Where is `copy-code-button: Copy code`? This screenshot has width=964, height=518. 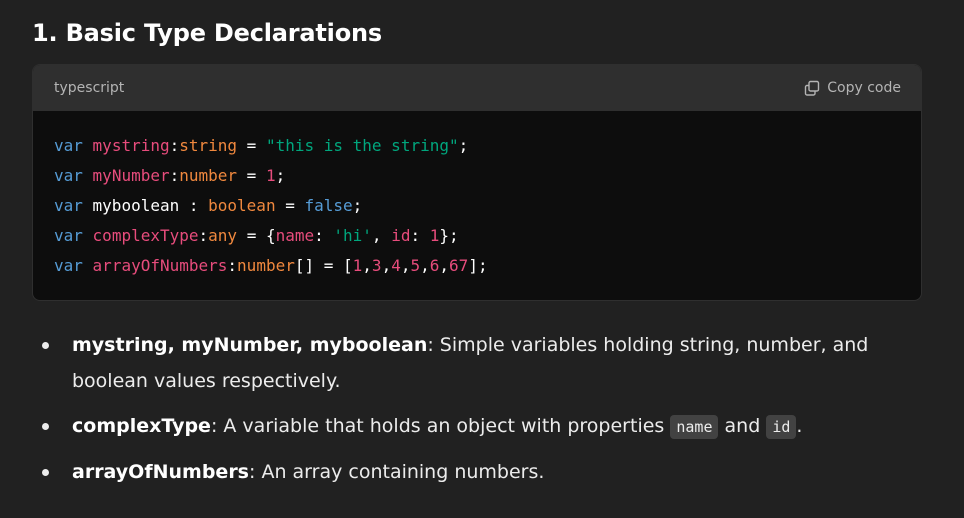
copy-code-button: Copy code is located at coordinates (852, 88).